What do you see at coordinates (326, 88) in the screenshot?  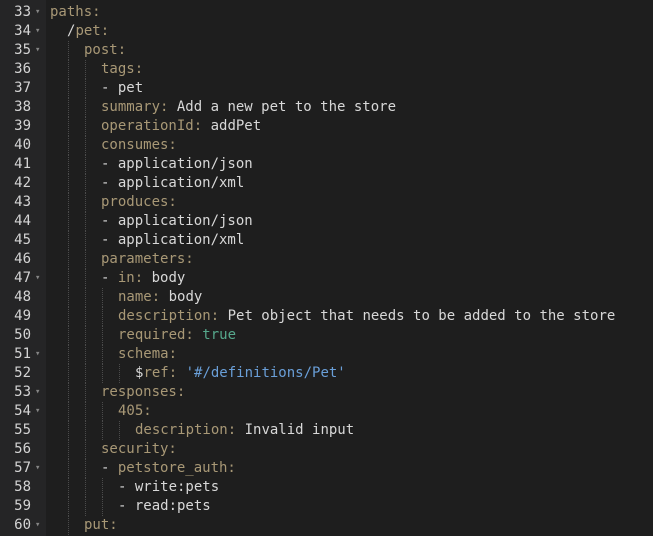 I see `code-line: 37 - pet` at bounding box center [326, 88].